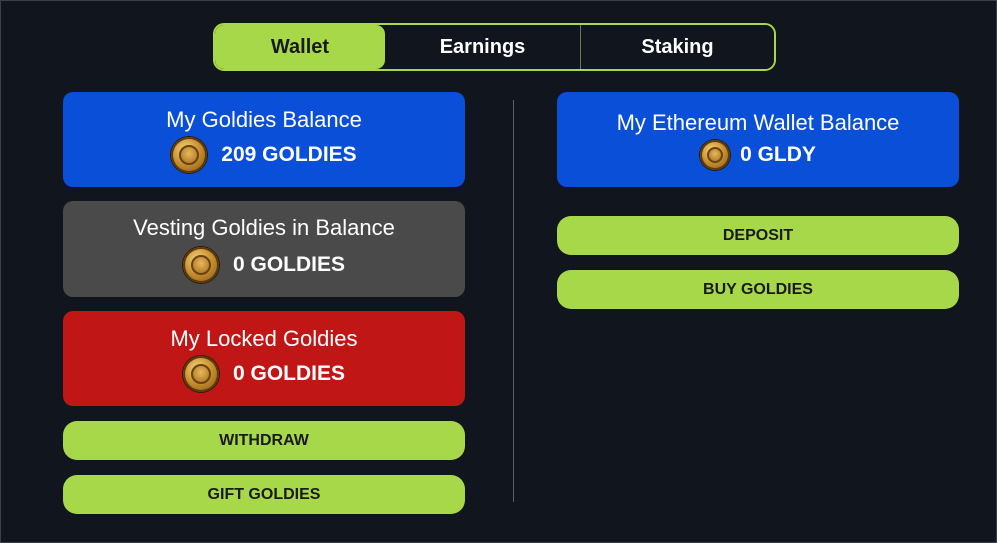  I want to click on goldies-balance-card: My Goldies Balance 209 GOLDIES, so click(264, 139).